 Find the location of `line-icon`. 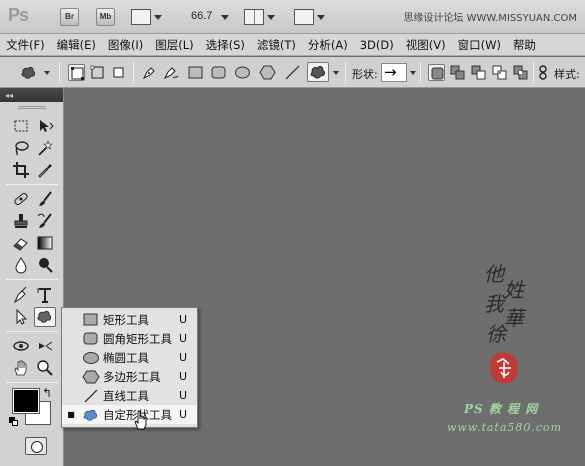

line-icon is located at coordinates (292, 72).